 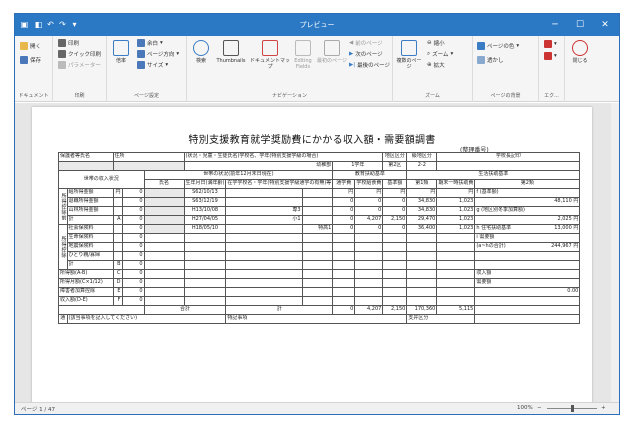 I want to click on parameters-button: パラメーター, so click(x=79, y=65).